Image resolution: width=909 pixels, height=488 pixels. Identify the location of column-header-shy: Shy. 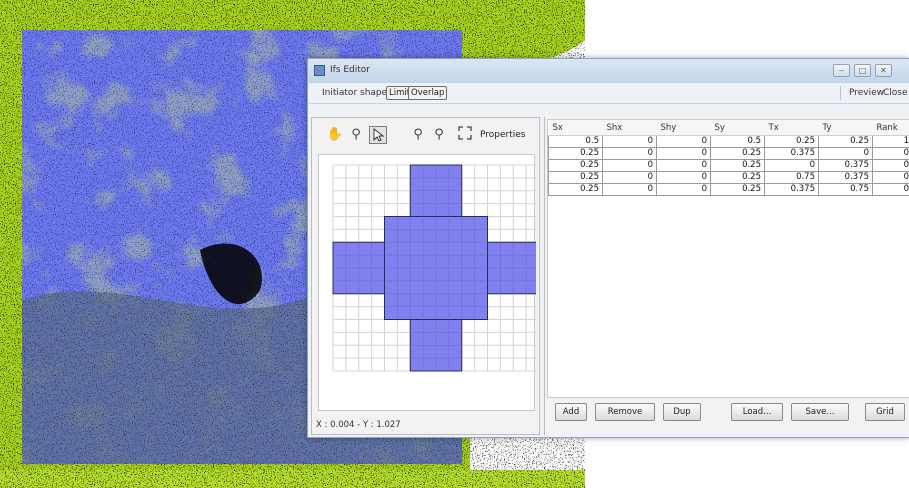
(683, 128).